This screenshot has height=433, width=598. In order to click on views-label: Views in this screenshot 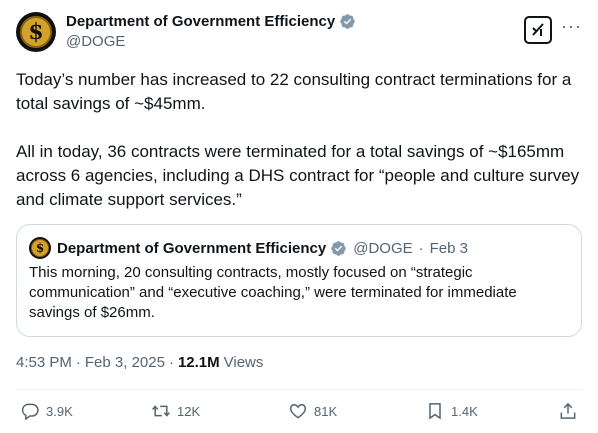, I will do `click(243, 362)`.